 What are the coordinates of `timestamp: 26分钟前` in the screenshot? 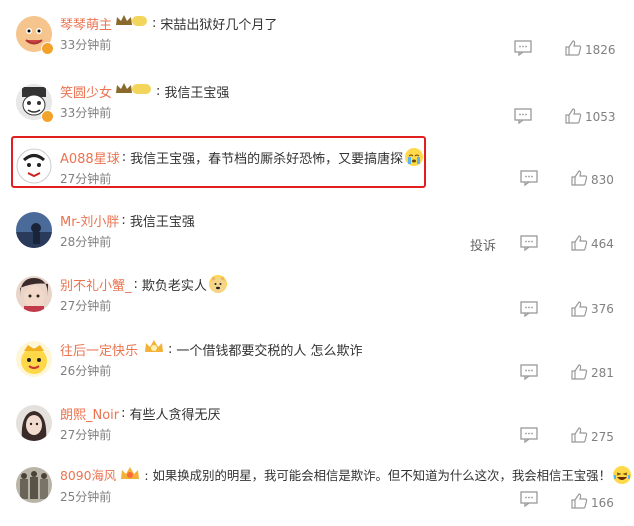 It's located at (86, 371).